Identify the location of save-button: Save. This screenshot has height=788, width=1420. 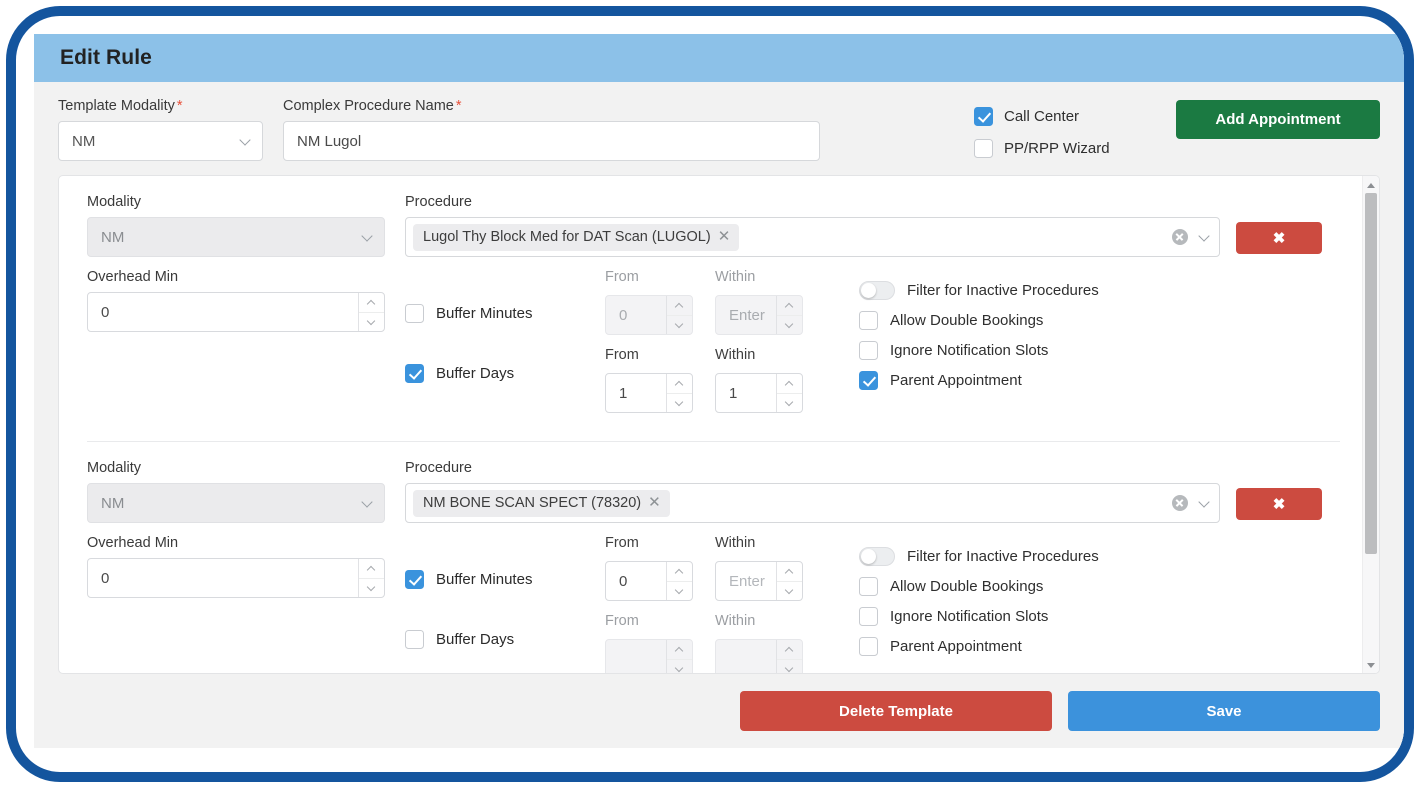
(1224, 711).